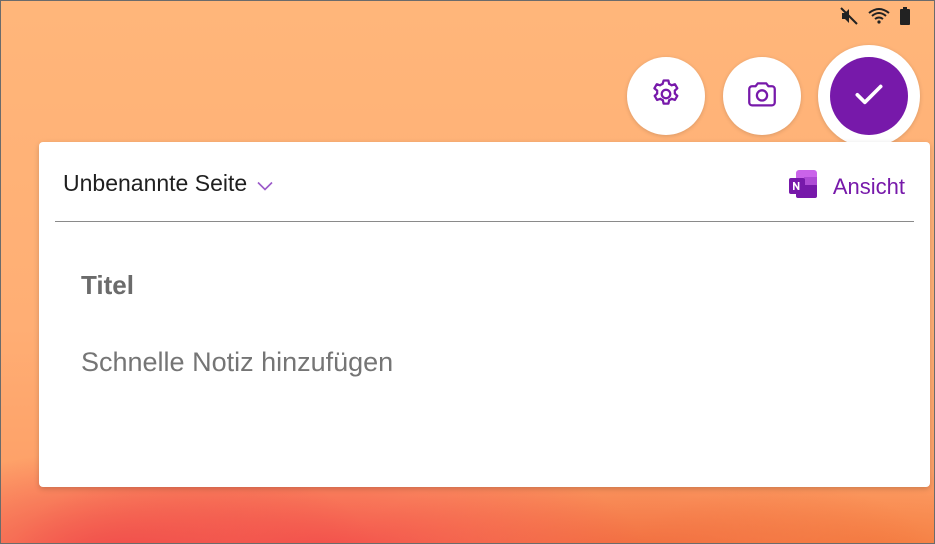  I want to click on title-field: Titel, so click(107, 285).